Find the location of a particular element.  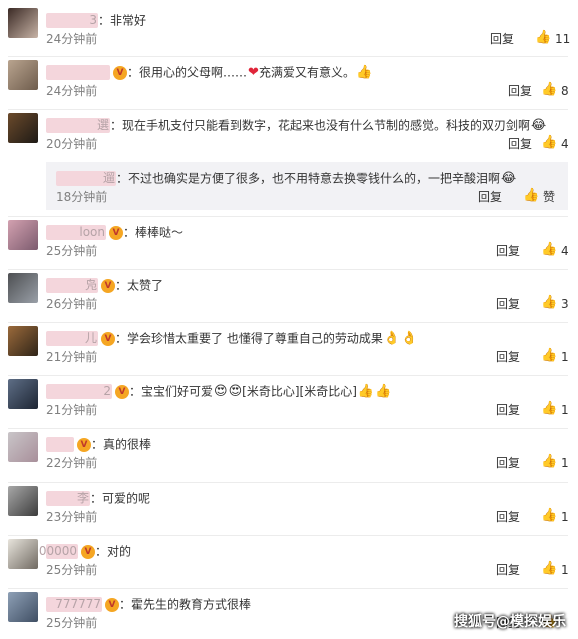

emoji-icon: 👌 is located at coordinates (392, 338).